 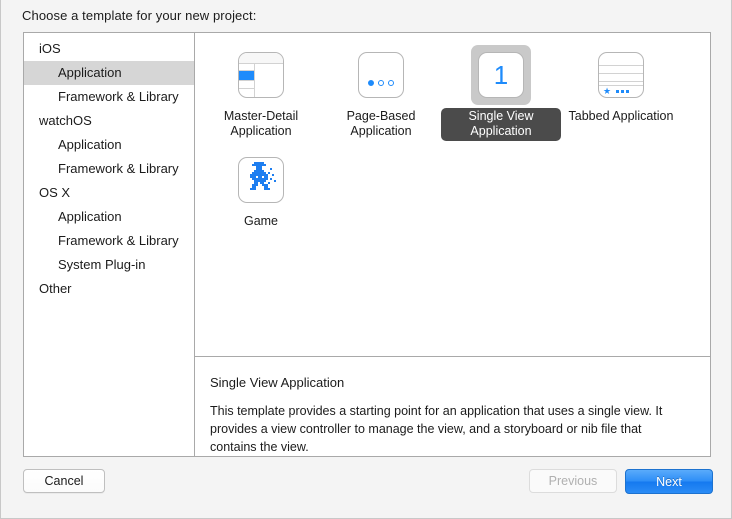 I want to click on page-based-icon, so click(x=381, y=75).